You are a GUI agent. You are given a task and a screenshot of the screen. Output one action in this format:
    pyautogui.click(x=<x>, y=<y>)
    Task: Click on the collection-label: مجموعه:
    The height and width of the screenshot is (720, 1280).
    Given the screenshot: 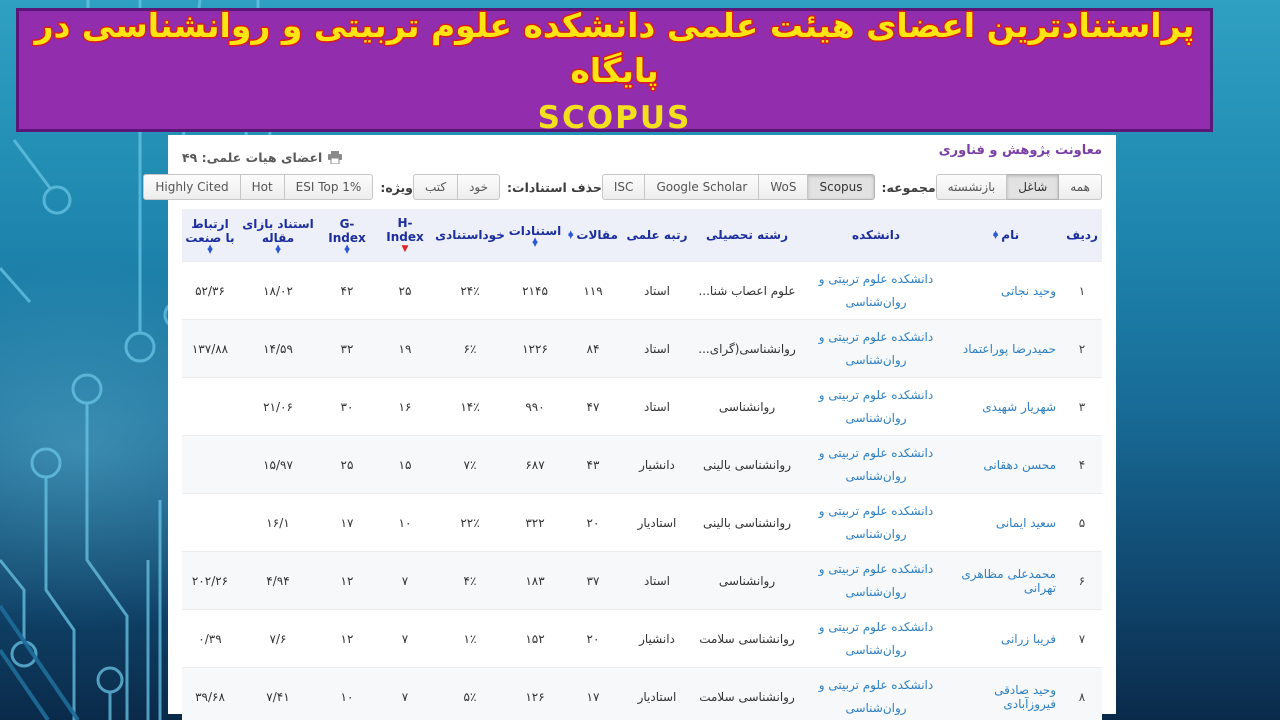 What is the action you would take?
    pyautogui.click(x=908, y=187)
    